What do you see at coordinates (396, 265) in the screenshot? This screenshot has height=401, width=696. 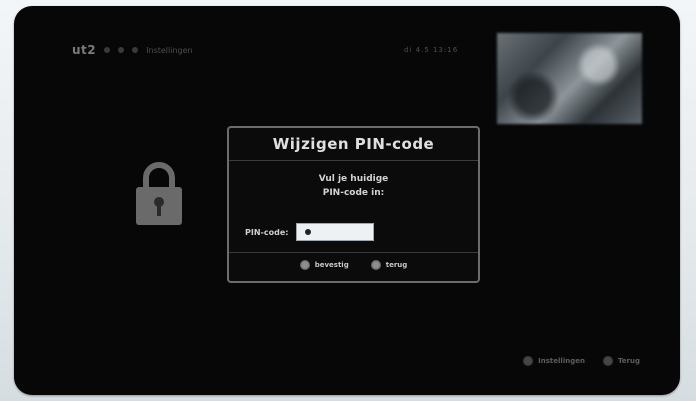 I see `back-label: terug` at bounding box center [396, 265].